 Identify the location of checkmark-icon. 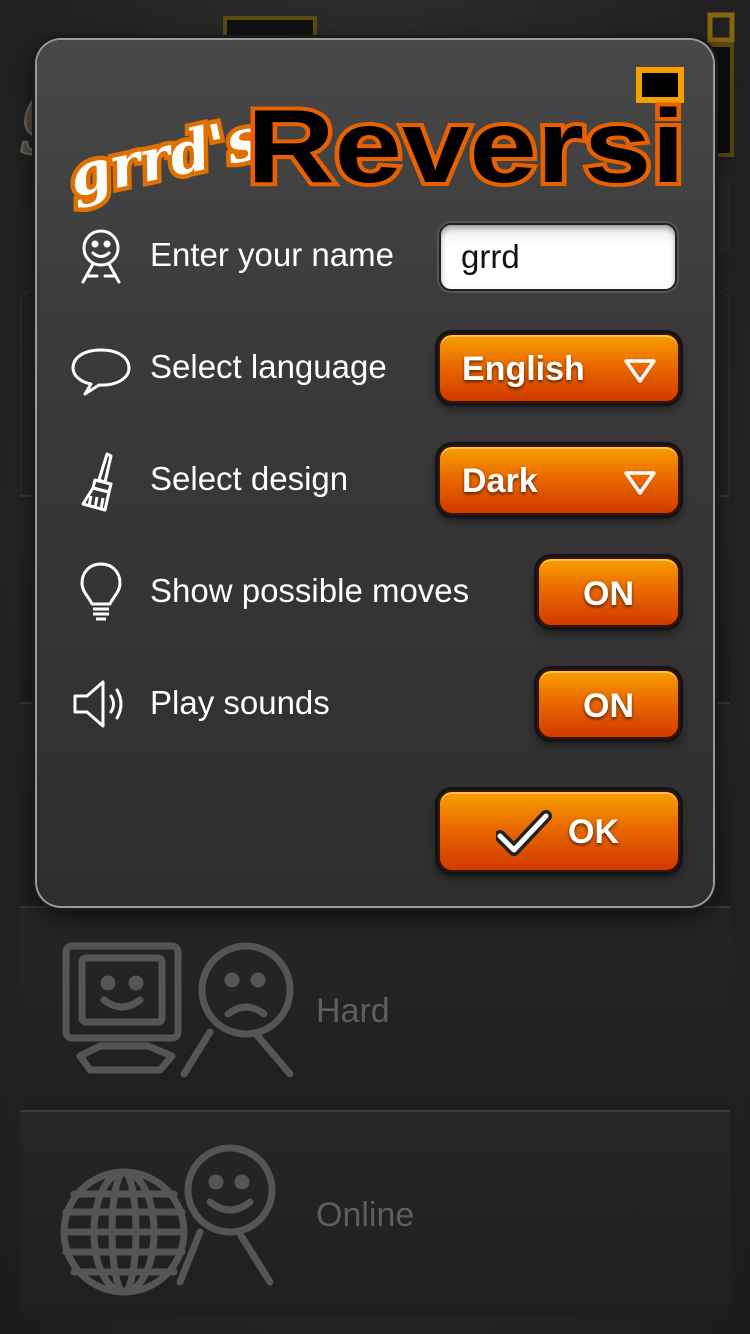
(524, 833).